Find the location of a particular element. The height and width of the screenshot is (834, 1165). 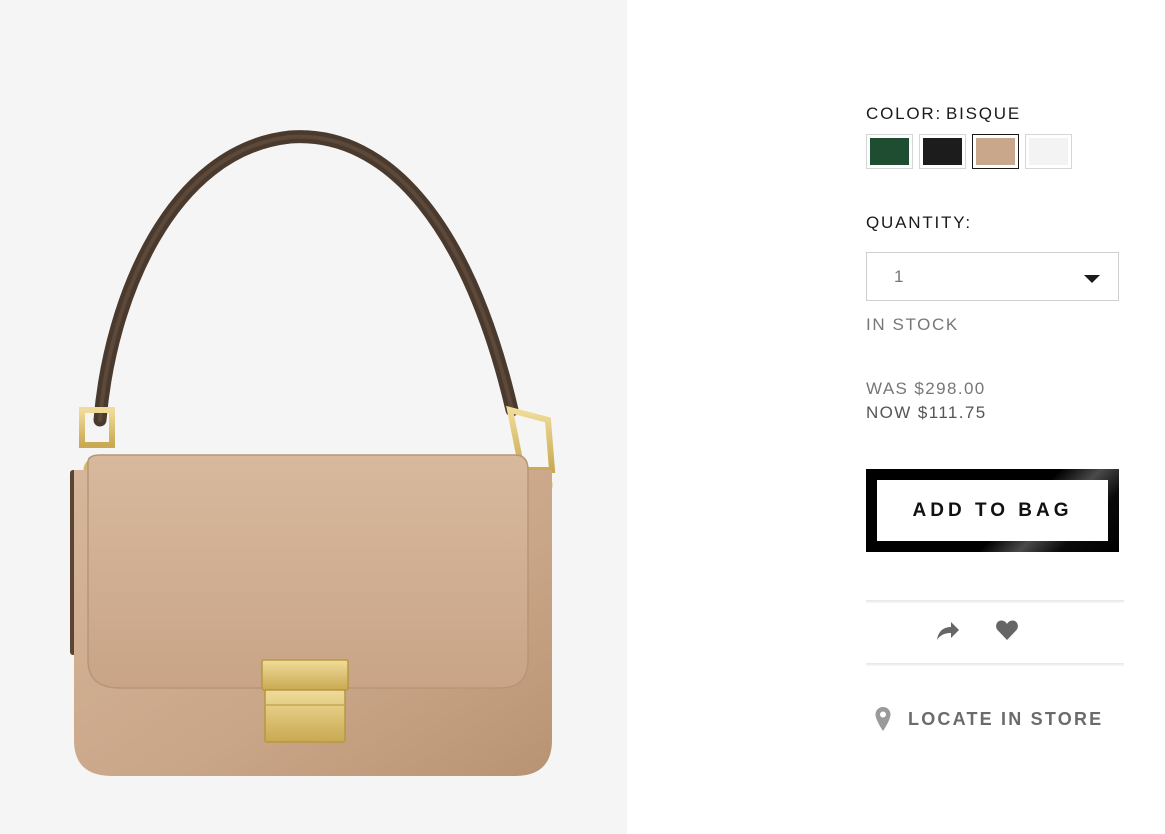

add-to-bag-button: ADD TO BAG is located at coordinates (992, 510).